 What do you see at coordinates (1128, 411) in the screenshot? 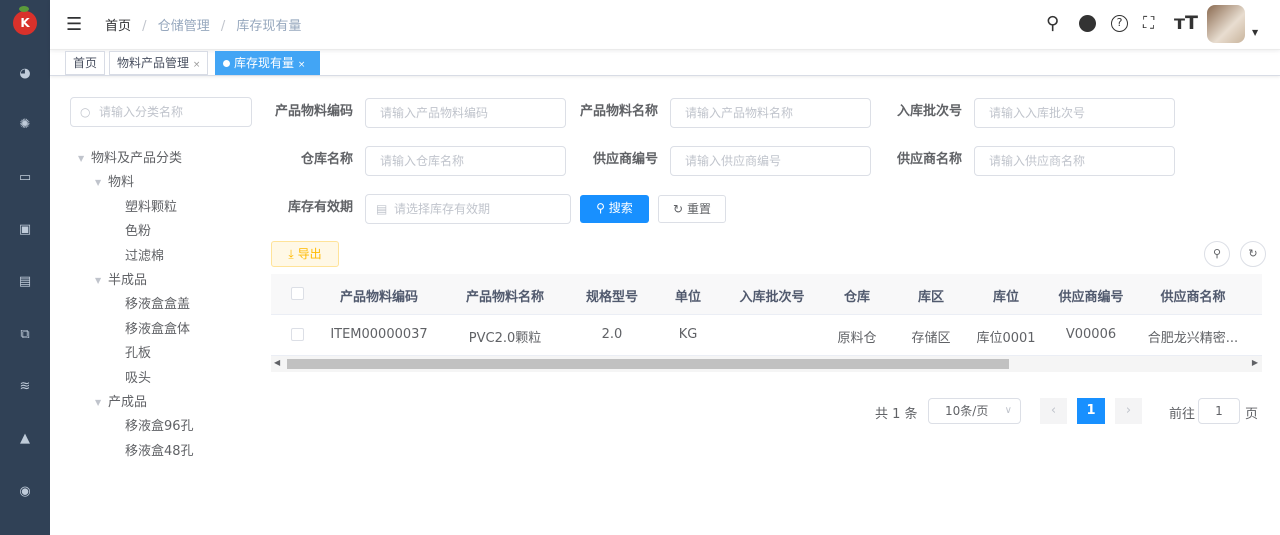
I see `next-page-button: ›` at bounding box center [1128, 411].